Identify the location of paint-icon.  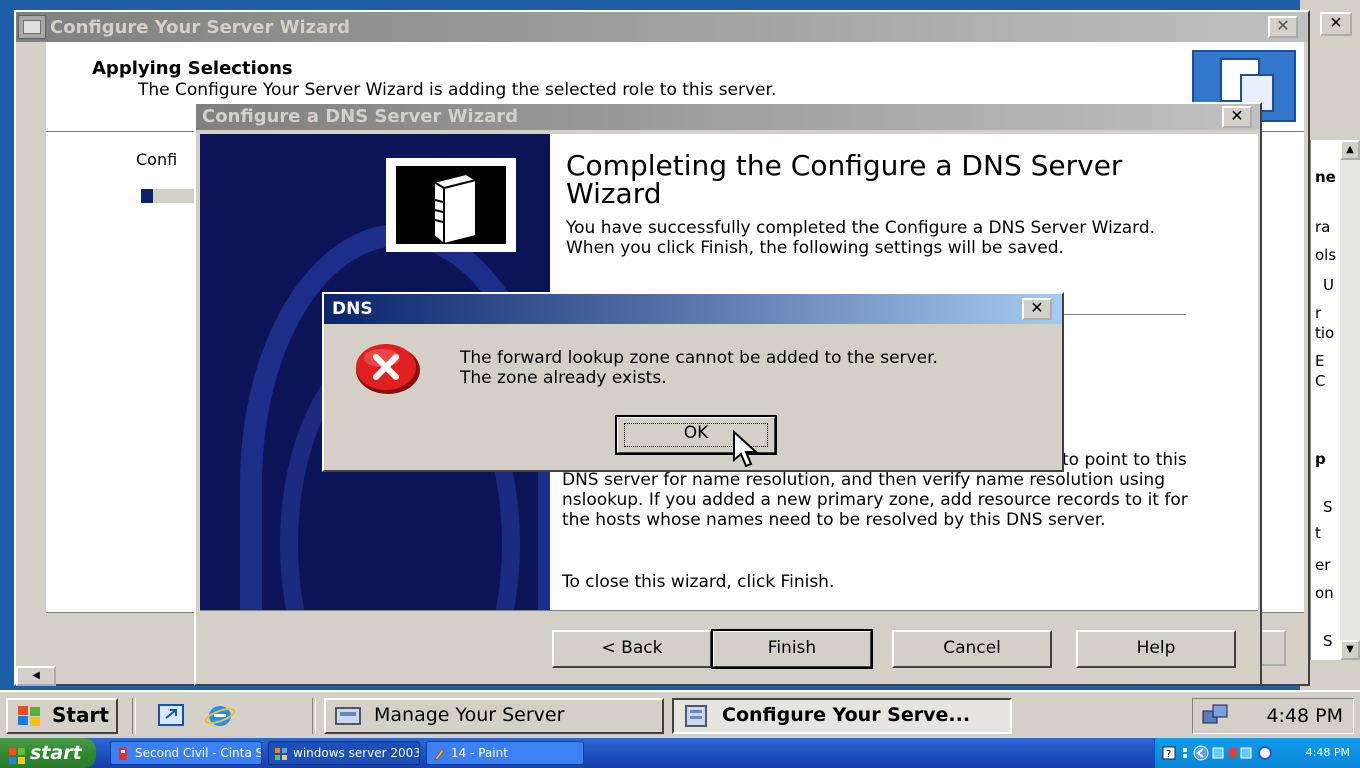
(439, 753).